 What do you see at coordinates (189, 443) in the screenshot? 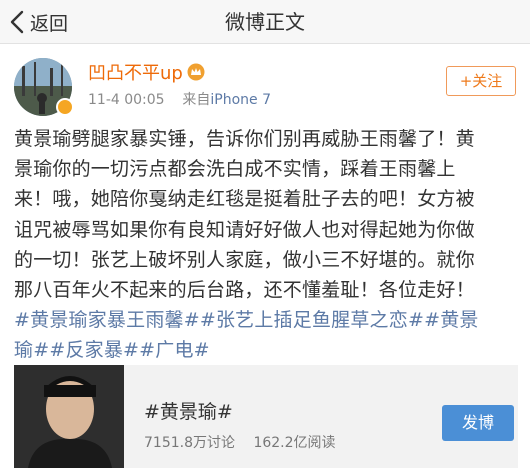
I see `discussion-count: 7151.8万讨论` at bounding box center [189, 443].